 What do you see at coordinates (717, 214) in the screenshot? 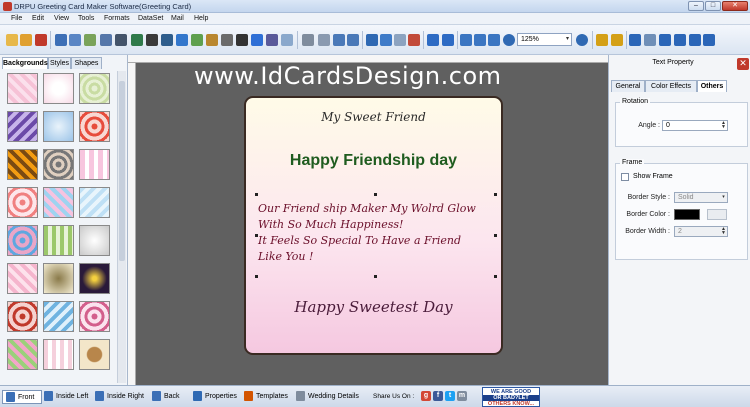
I see `border-color-picker-button` at bounding box center [717, 214].